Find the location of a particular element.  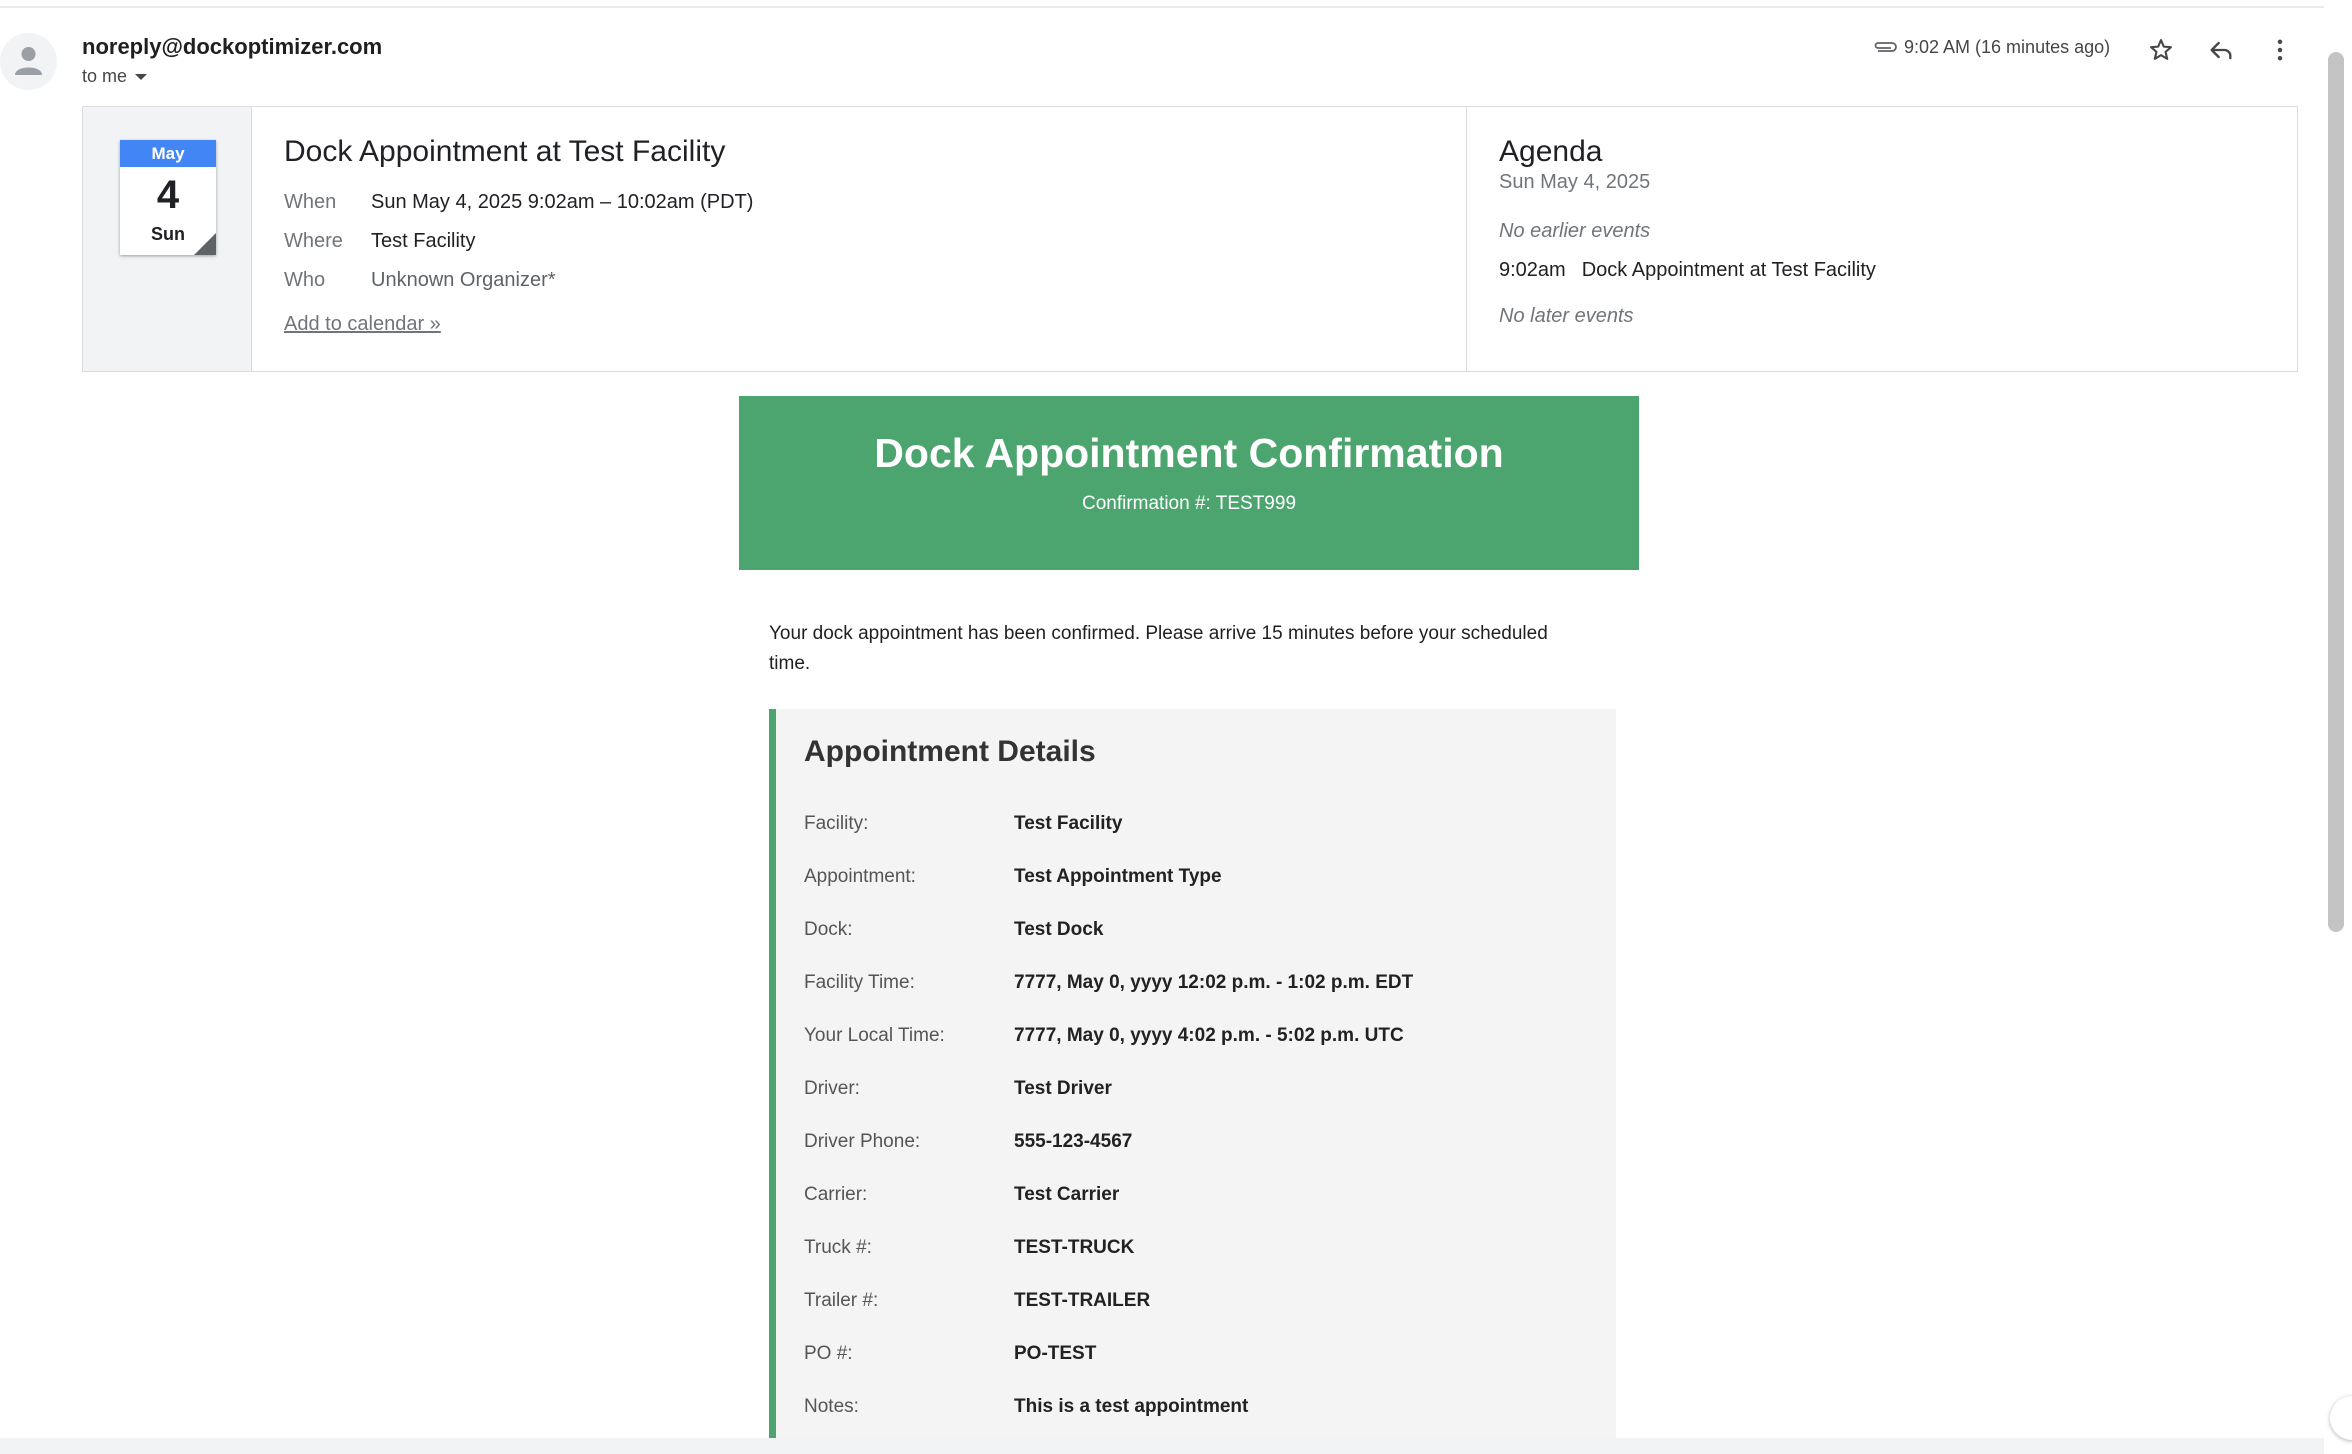

detail-row-driver: Driver: Test Driver is located at coordinates (958, 1089).